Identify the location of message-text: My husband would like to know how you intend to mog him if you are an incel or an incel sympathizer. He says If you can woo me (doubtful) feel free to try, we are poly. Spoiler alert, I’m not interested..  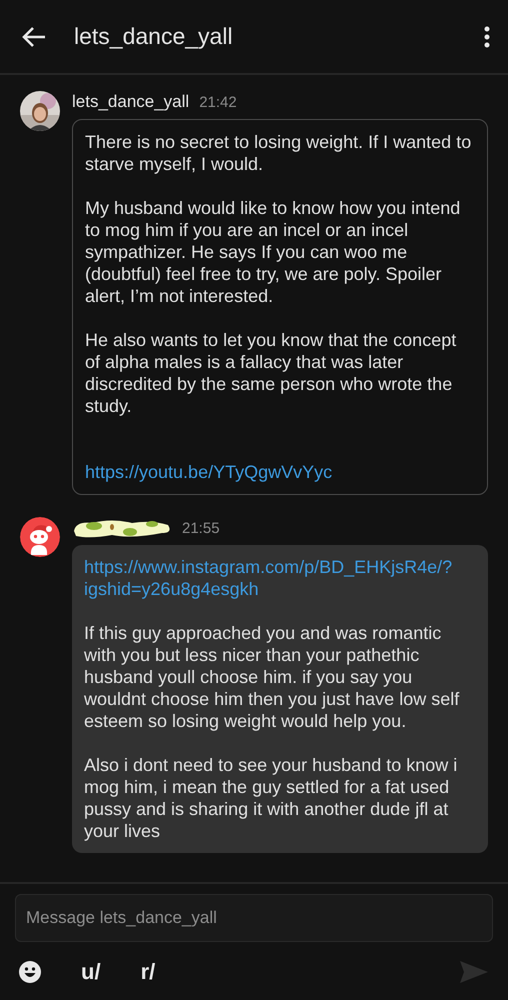
(273, 252).